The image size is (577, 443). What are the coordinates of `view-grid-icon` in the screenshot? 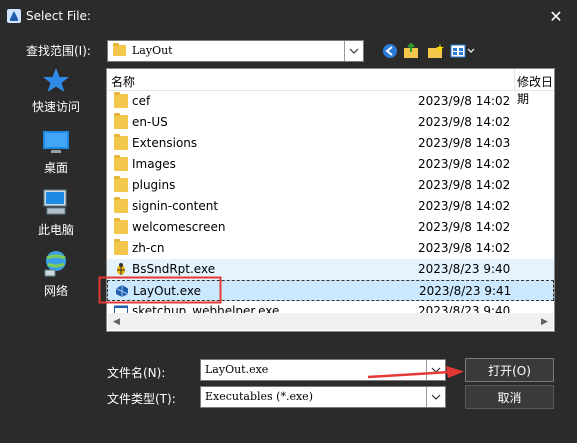 It's located at (462, 51).